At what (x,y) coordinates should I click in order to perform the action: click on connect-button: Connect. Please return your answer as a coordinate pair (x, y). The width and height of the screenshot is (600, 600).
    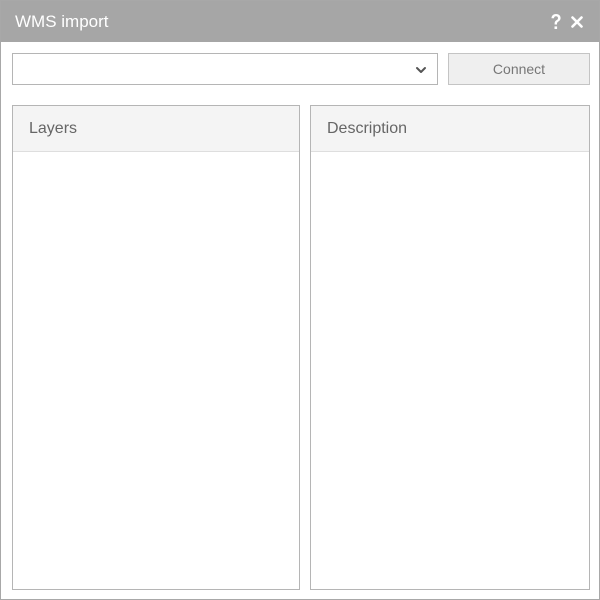
    Looking at the image, I should click on (519, 69).